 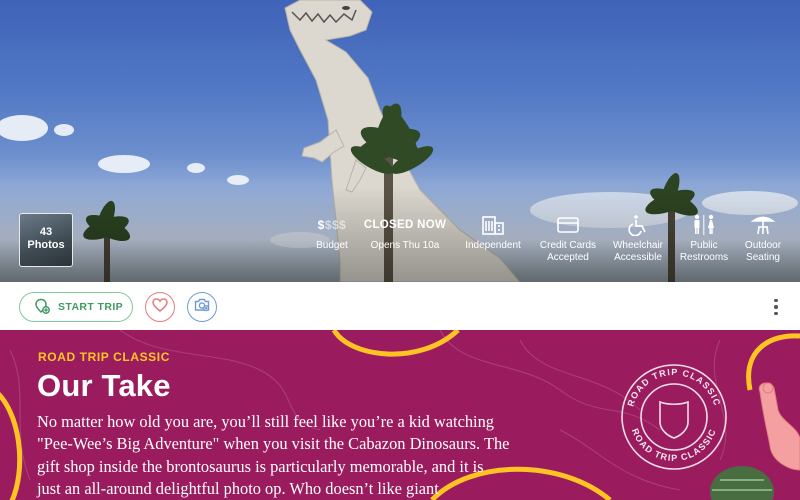 What do you see at coordinates (493, 245) in the screenshot?
I see `amenity-label: Independent` at bounding box center [493, 245].